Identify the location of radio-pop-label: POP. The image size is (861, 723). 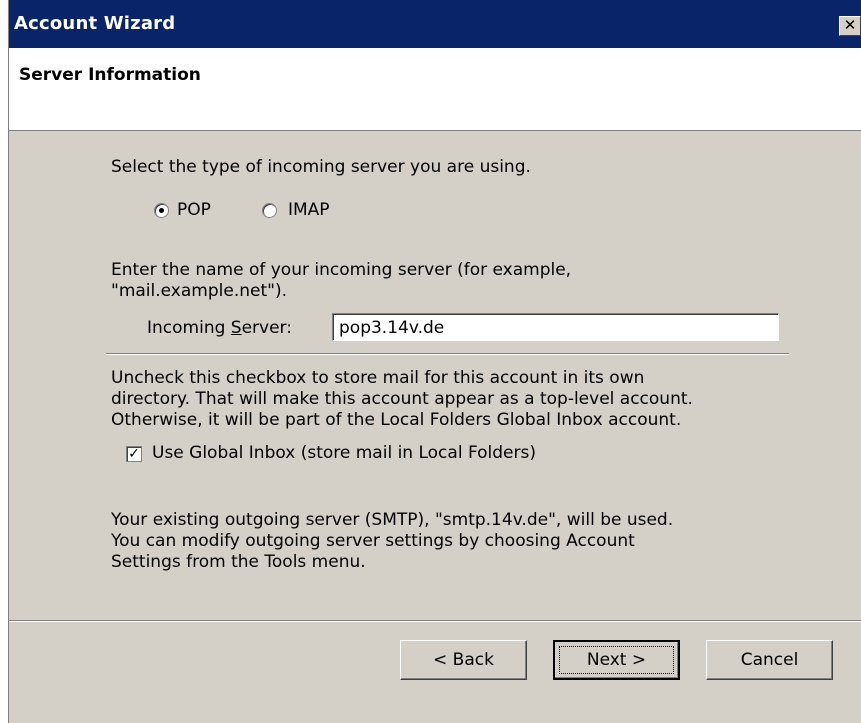
(194, 210).